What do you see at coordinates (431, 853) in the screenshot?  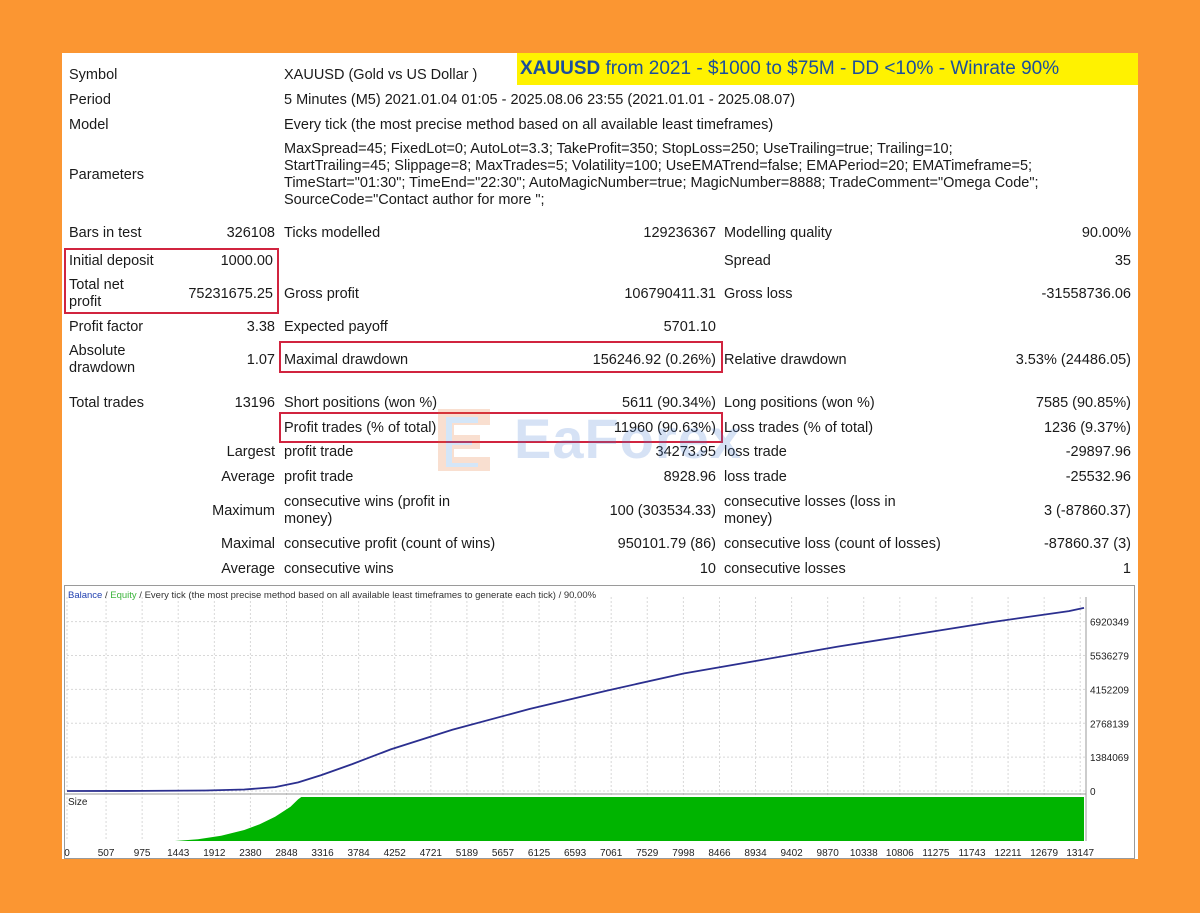 I see `x-tick-label: 4721` at bounding box center [431, 853].